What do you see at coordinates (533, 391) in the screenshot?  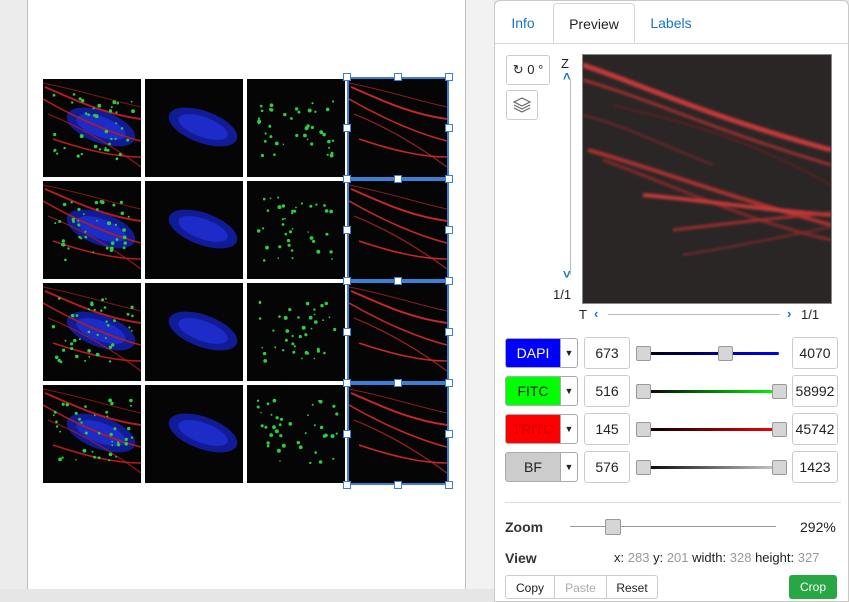 I see `channel-toggle-fitc: FITC` at bounding box center [533, 391].